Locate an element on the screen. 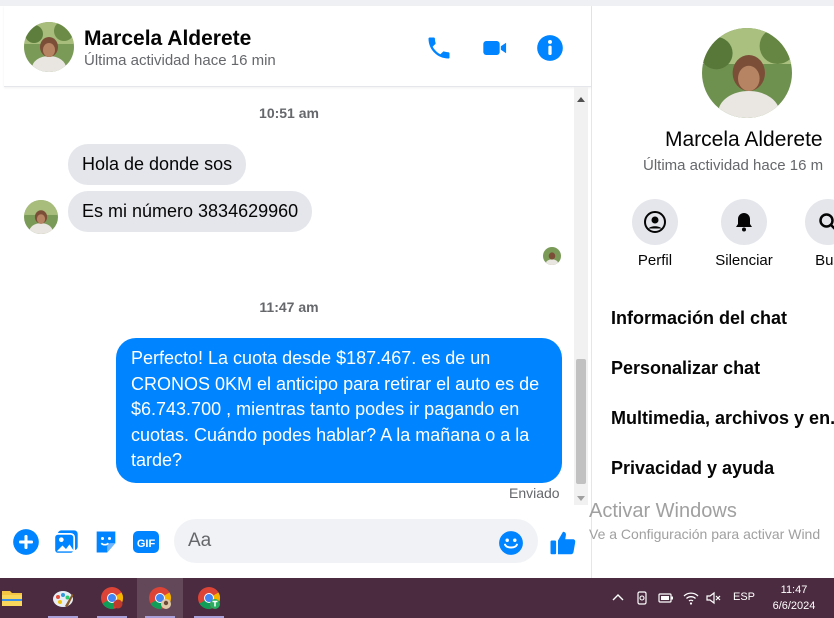 This screenshot has height=618, width=834. menu-privacy-help: Privacidad y ayuda is located at coordinates (692, 468).